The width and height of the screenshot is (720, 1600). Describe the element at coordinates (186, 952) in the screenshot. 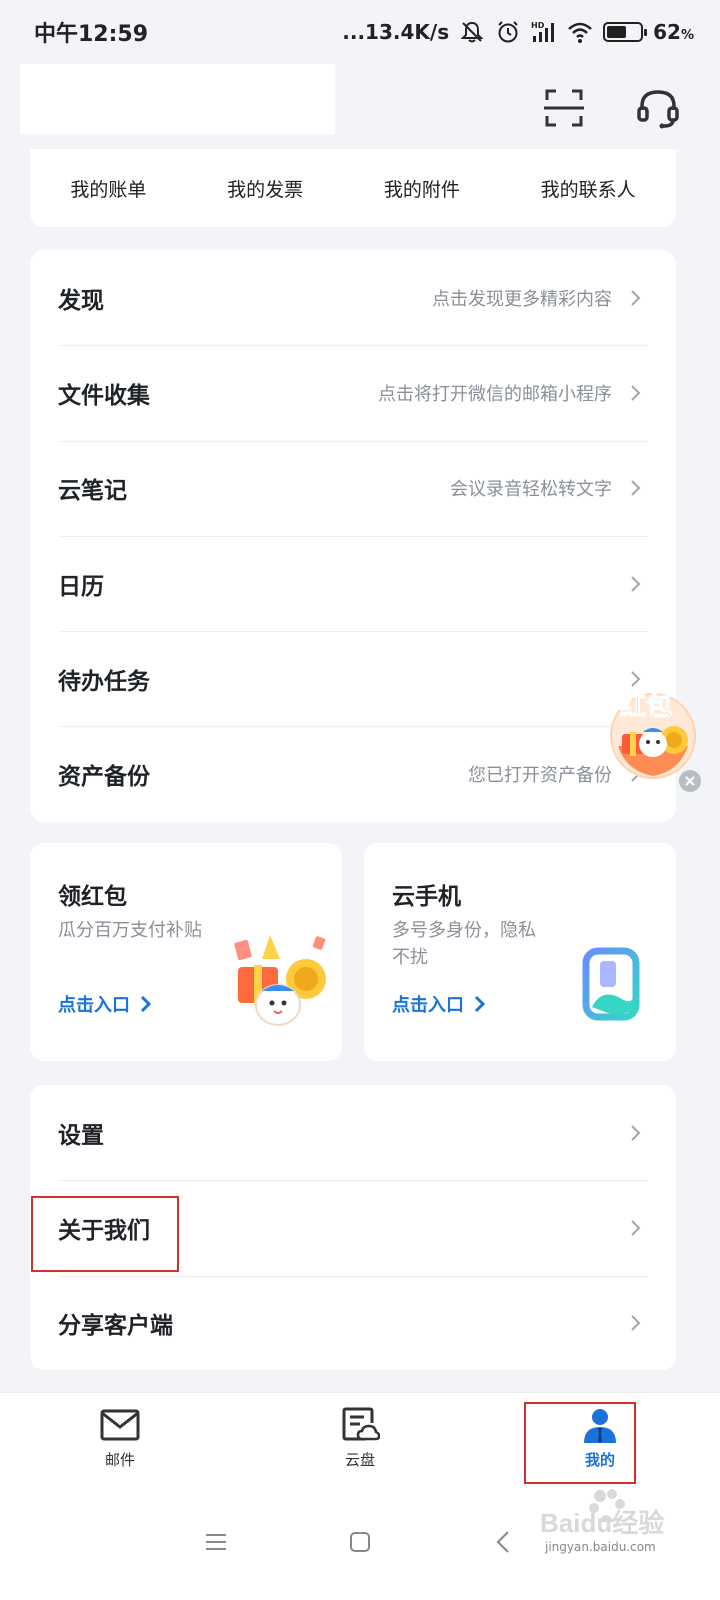

I see `promo-card-red-packet: 领红包 瓜分百万支付补贴 点击入口` at that location.